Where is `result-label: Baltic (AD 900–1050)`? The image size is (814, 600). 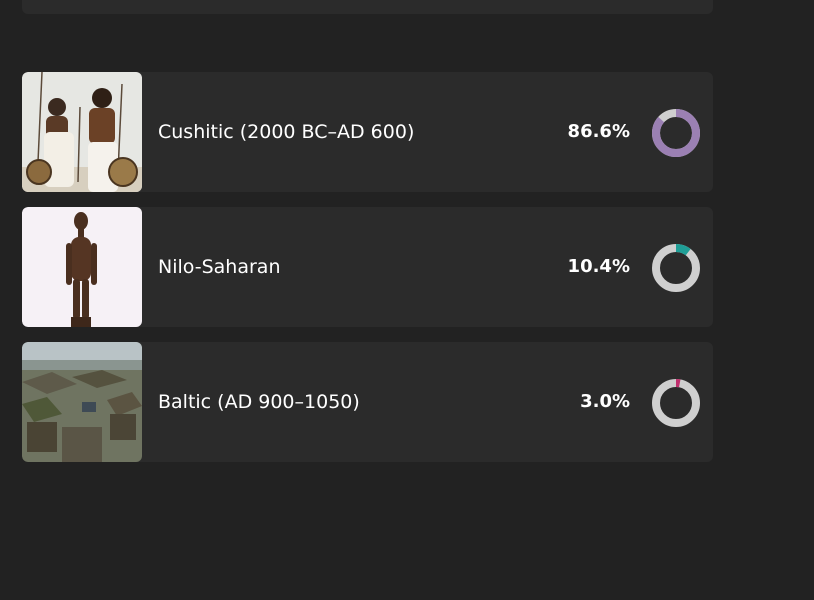
result-label: Baltic (AD 900–1050) is located at coordinates (259, 402).